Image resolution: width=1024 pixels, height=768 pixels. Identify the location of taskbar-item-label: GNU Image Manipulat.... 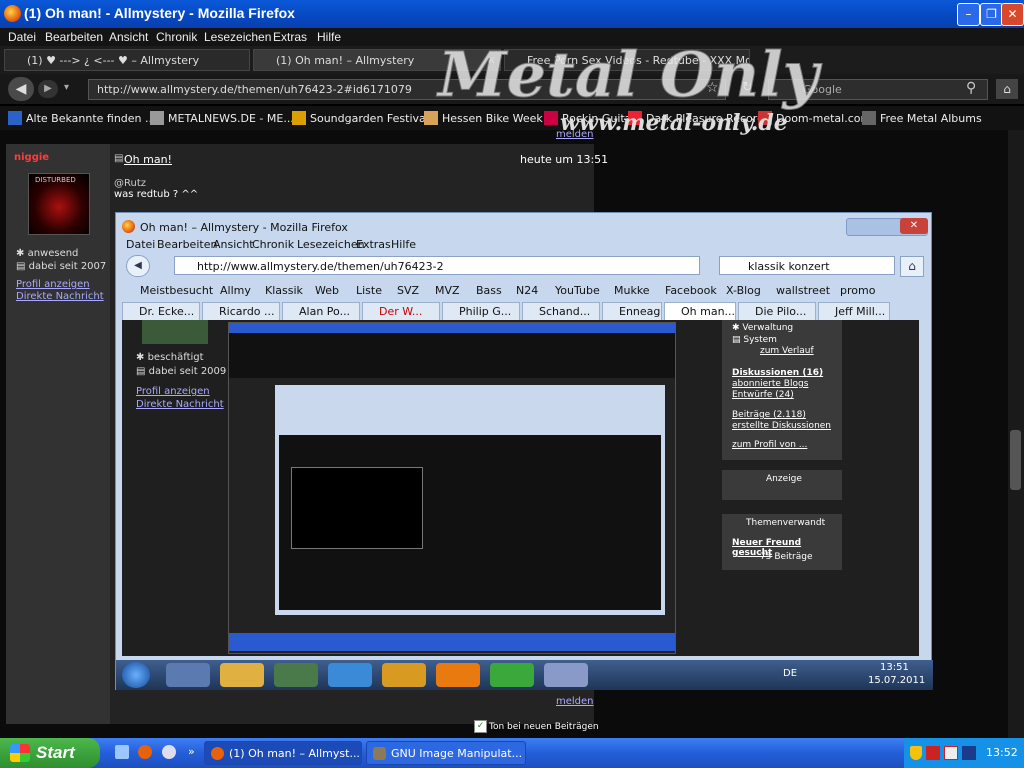
(457, 753).